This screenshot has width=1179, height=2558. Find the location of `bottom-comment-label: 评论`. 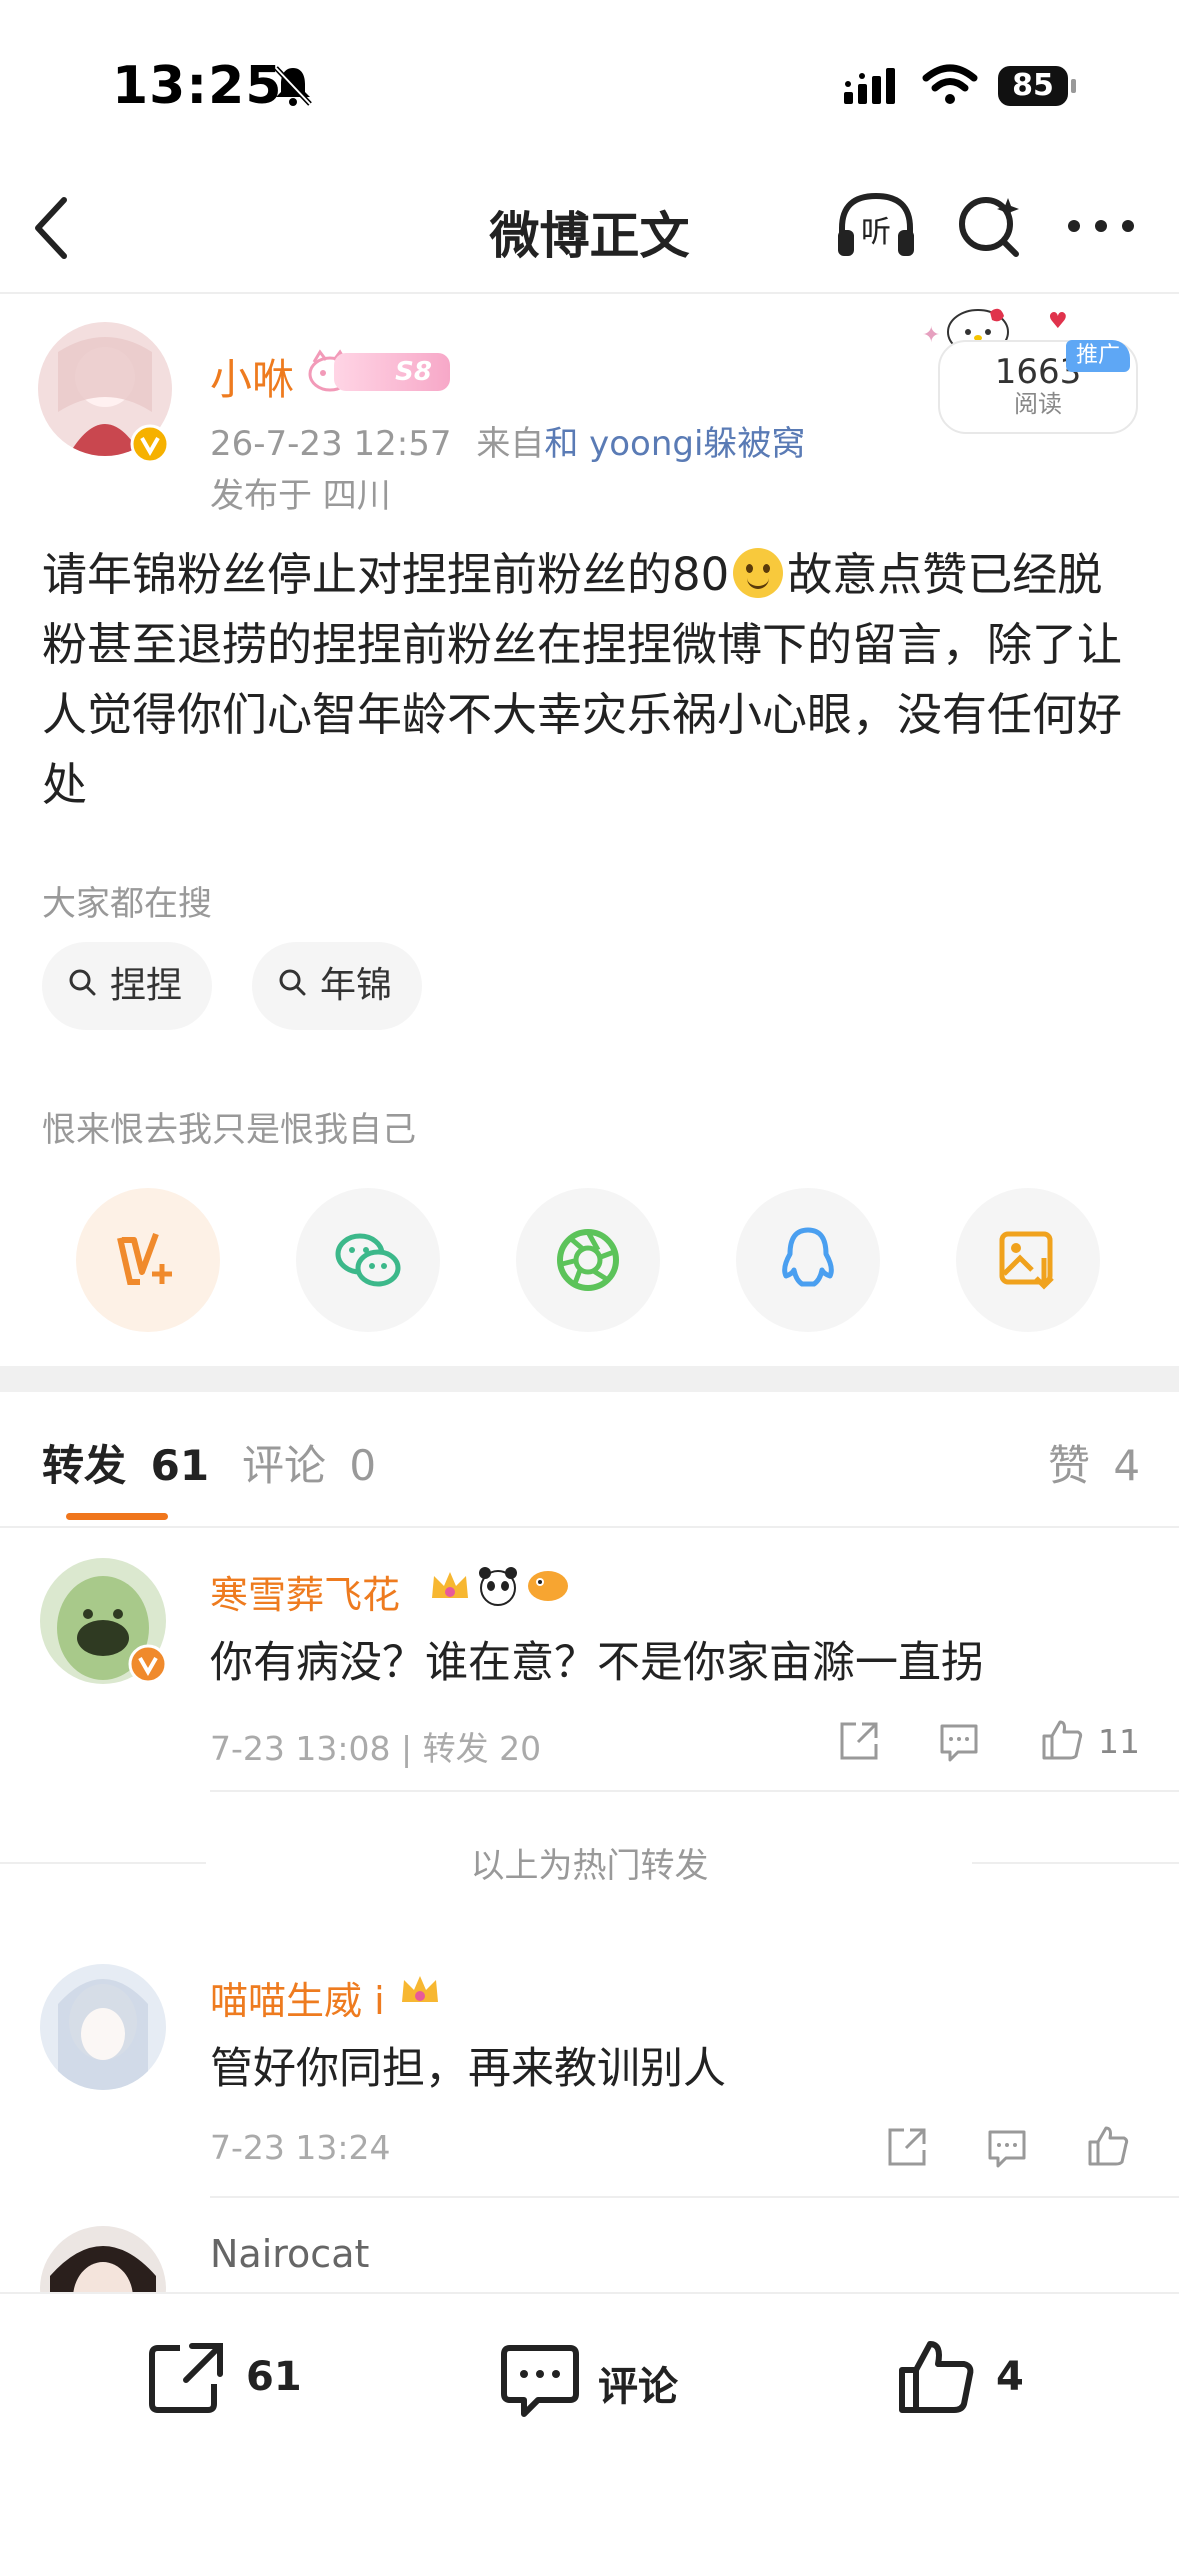

bottom-comment-label: 评论 is located at coordinates (638, 2387).